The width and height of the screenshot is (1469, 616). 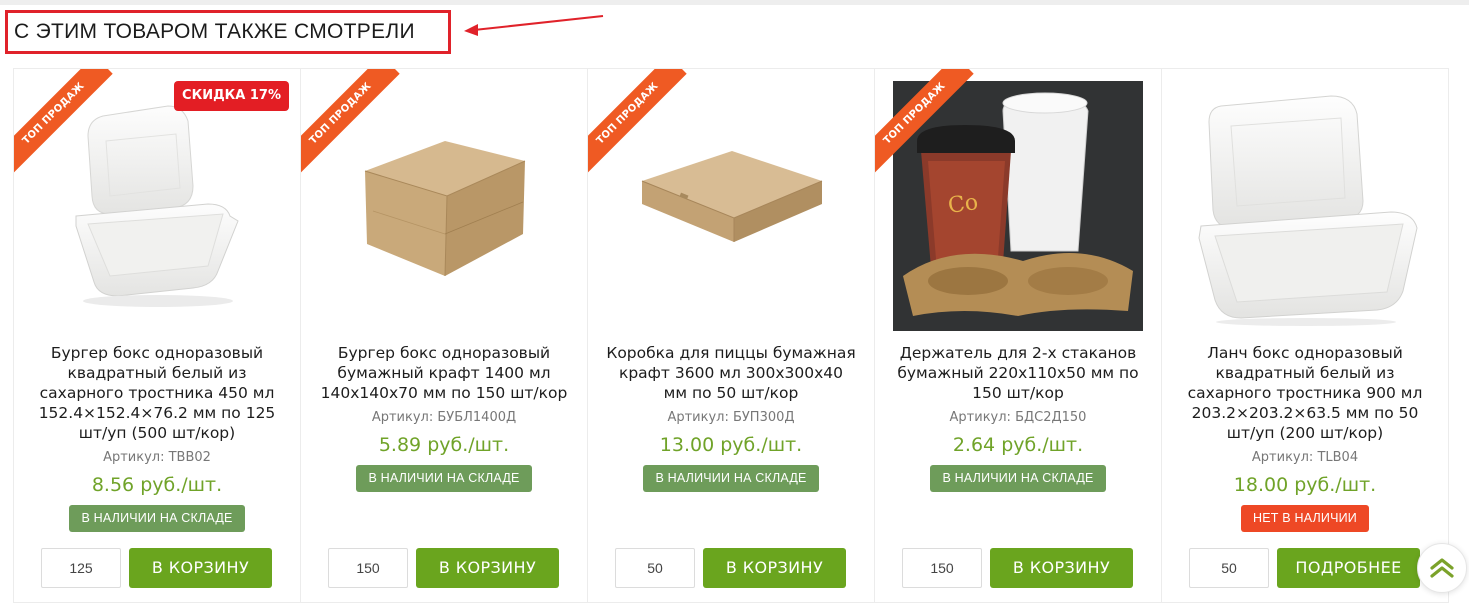 I want to click on white-lunch-box-image, so click(x=1308, y=210).